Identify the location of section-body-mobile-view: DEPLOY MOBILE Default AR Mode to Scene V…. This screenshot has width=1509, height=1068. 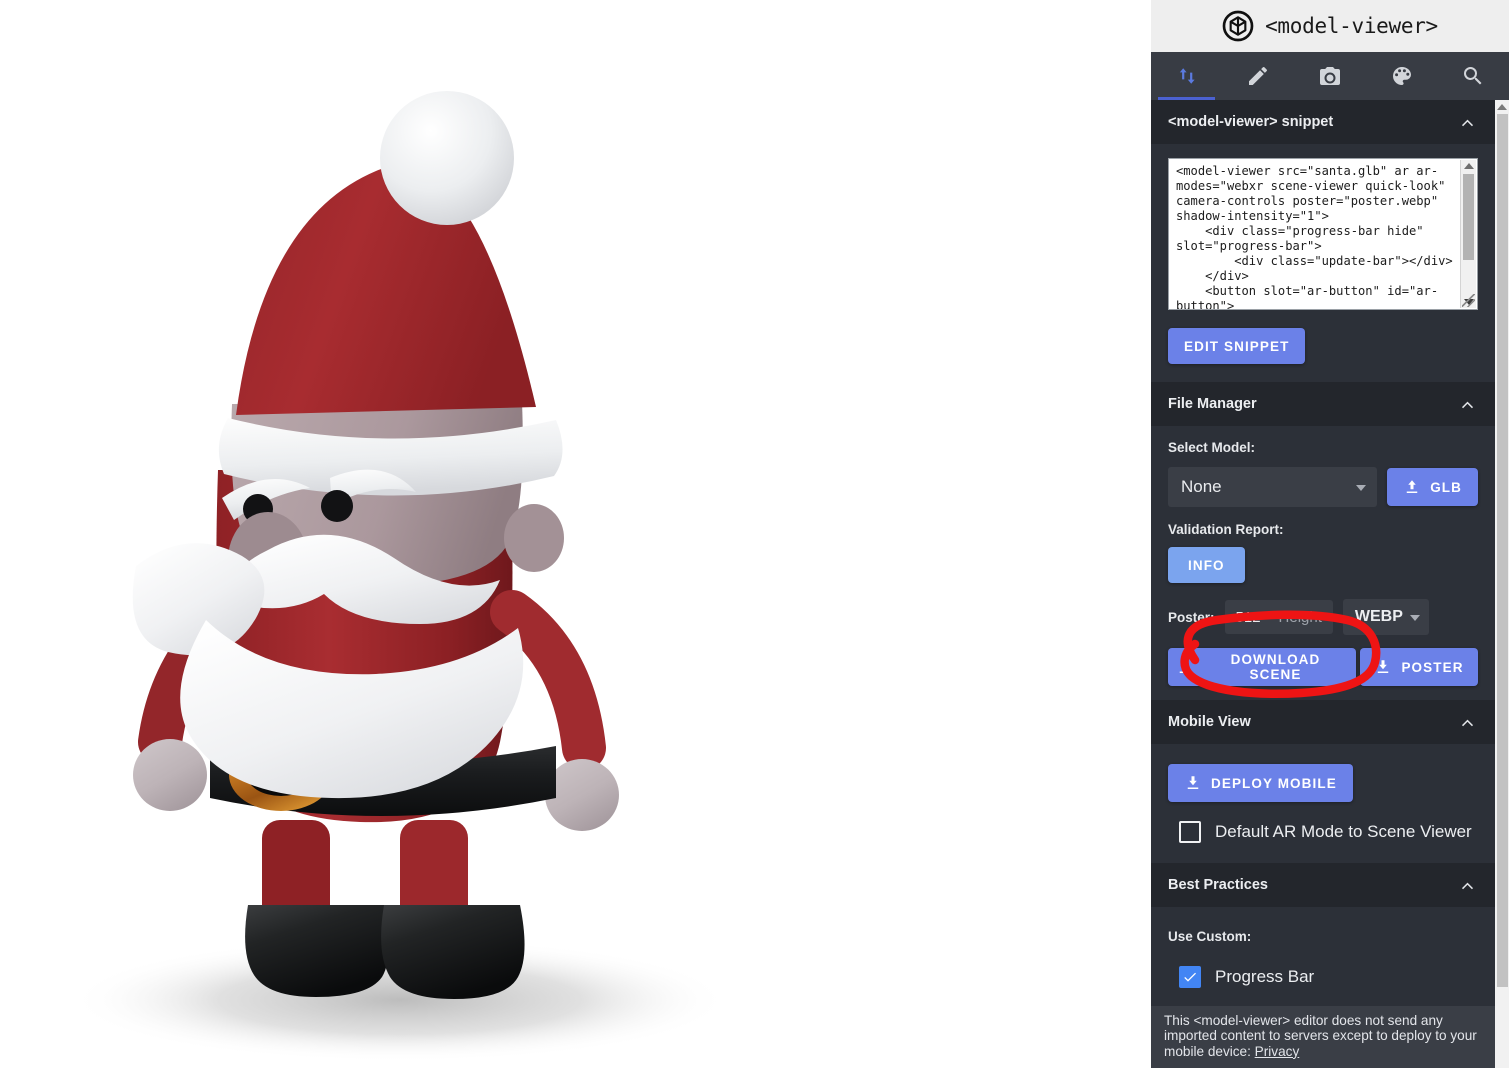
(1323, 803).